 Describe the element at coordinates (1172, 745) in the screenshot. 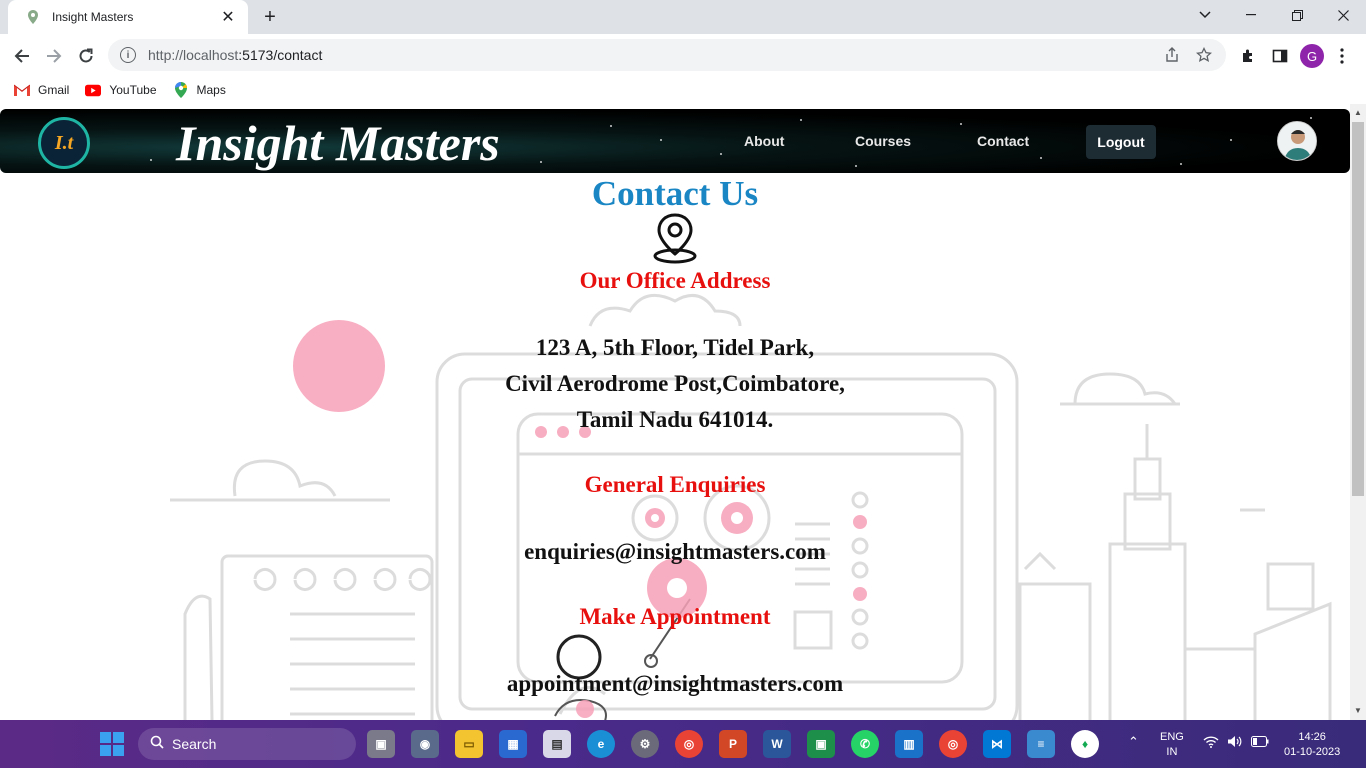

I see `language-indicator: ENG IN` at that location.